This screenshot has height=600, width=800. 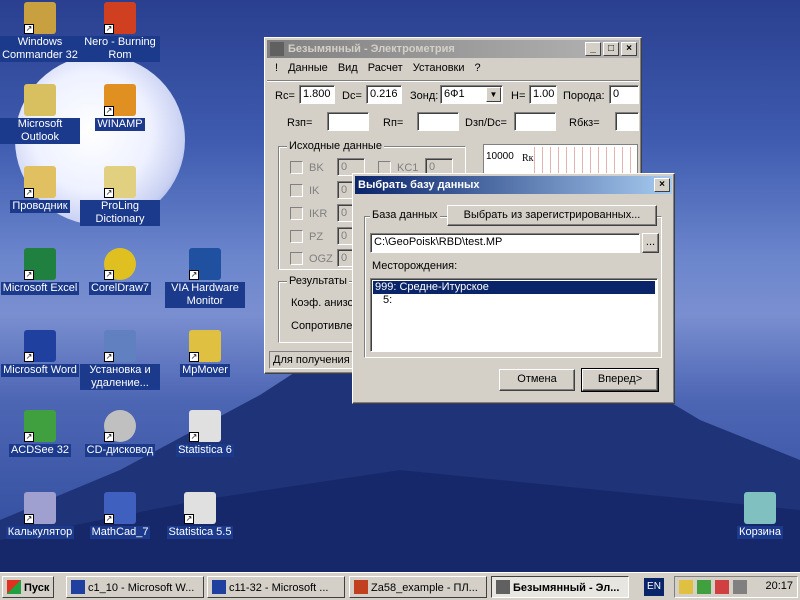 What do you see at coordinates (296, 190) in the screenshot?
I see `ik-checkbox` at bounding box center [296, 190].